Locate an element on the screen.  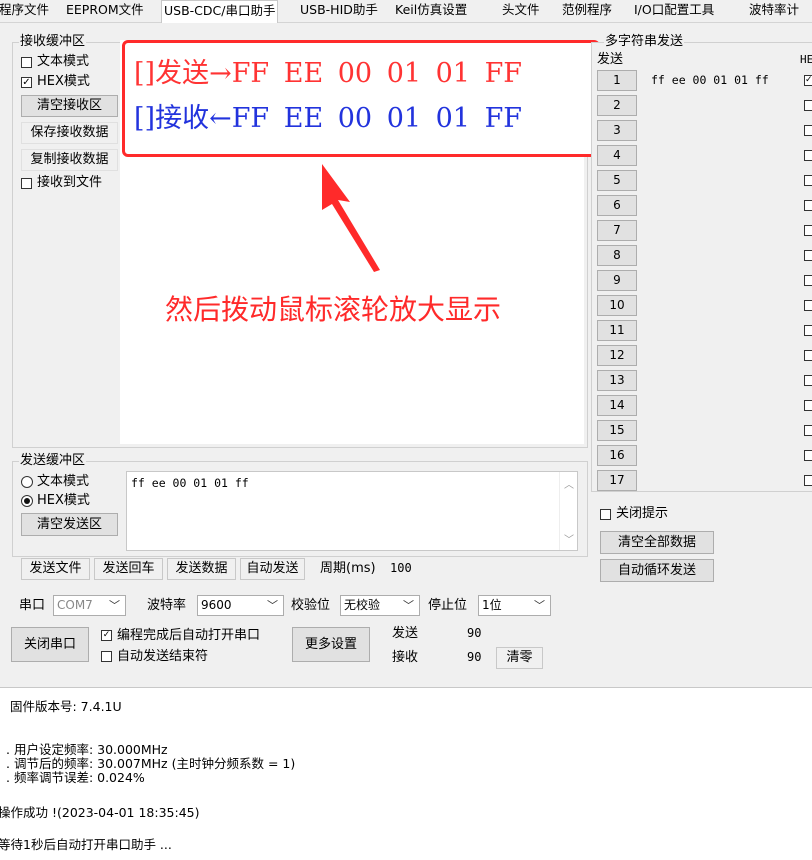
auto-open-checkbox: ✓ is located at coordinates (106, 635).